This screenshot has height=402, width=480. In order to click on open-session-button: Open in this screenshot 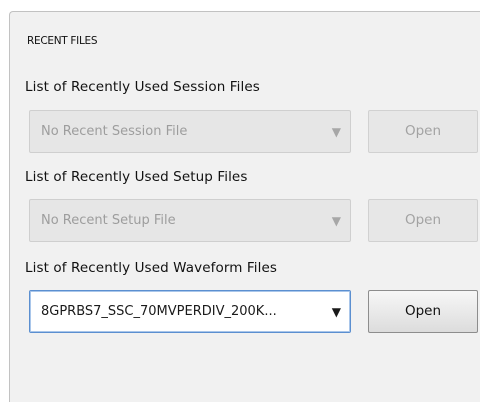, I will do `click(423, 131)`.